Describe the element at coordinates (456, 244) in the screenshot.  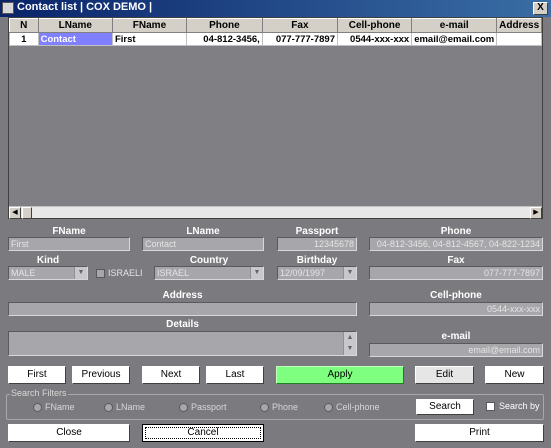
I see `phone-field: 04-812-3456, 04-812-4567, 04-822-1234` at that location.